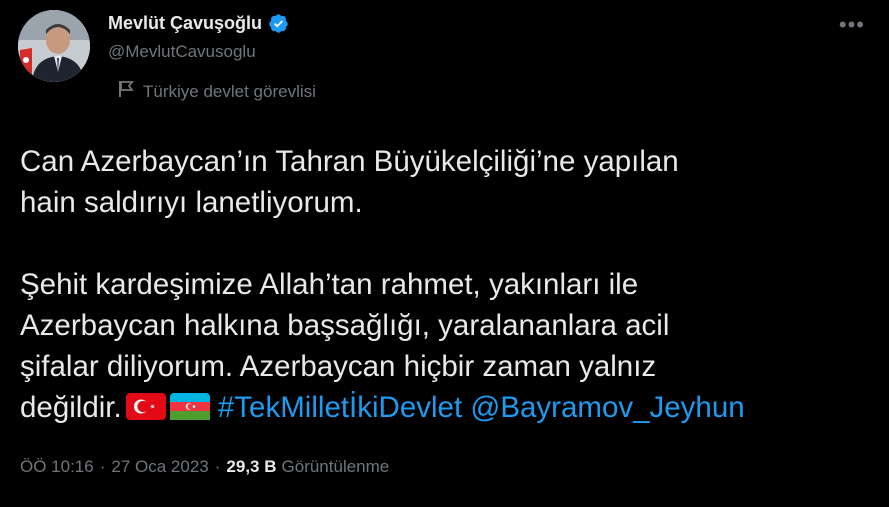 Image resolution: width=889 pixels, height=507 pixels. What do you see at coordinates (198, 52) in the screenshot?
I see `author-handle: @MevlutCavusoglu` at bounding box center [198, 52].